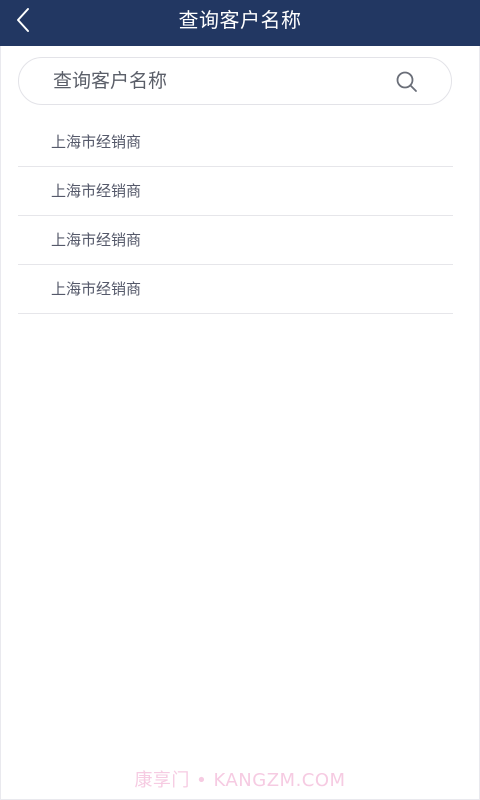 The height and width of the screenshot is (800, 480). I want to click on search-bar, so click(235, 81).